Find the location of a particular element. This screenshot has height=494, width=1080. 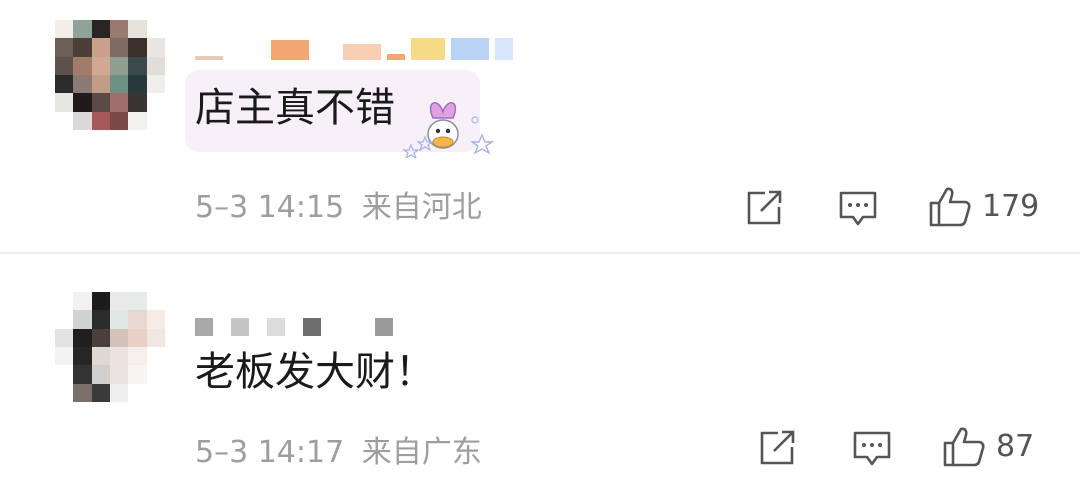

duck-sticker-icon is located at coordinates (448, 130).